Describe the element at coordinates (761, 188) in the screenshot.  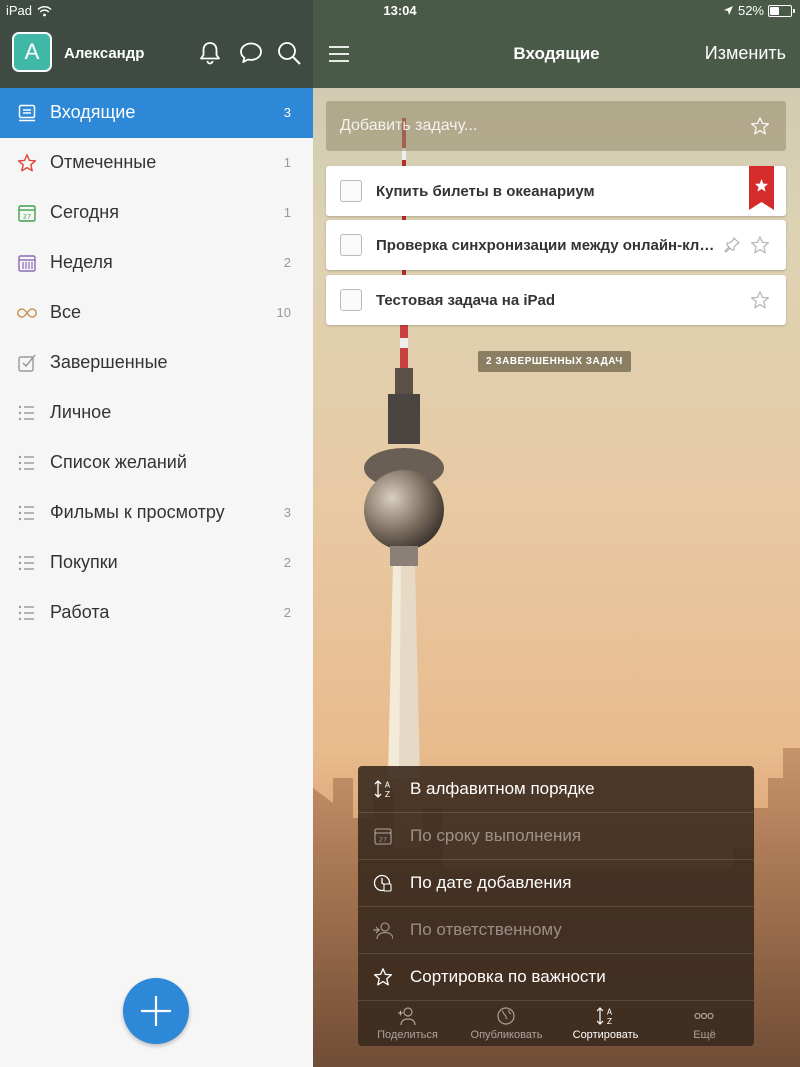
I see `starred-ribbon-icon` at that location.